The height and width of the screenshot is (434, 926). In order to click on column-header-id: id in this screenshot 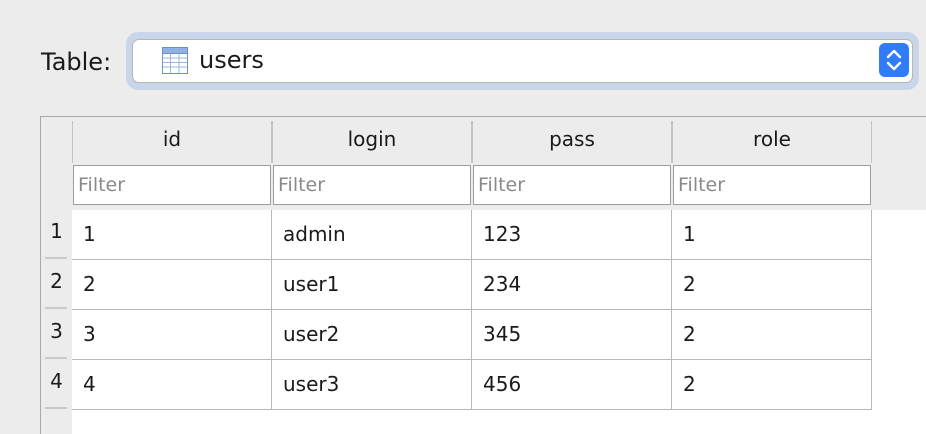, I will do `click(172, 142)`.